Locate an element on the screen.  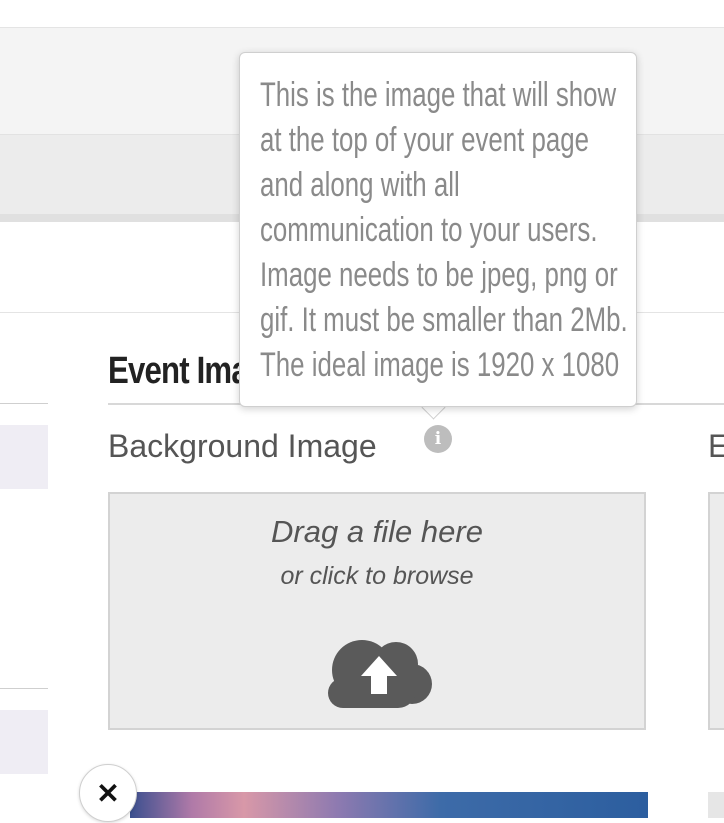
top-bar is located at coordinates (362, 14).